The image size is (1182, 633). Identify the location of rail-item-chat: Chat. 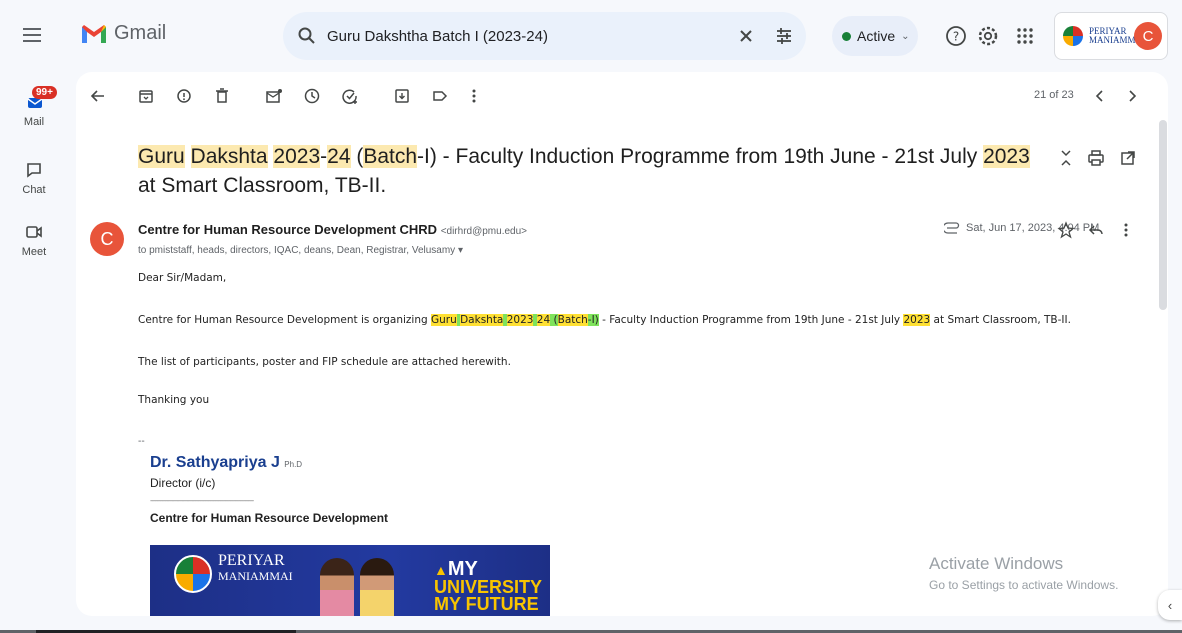
(34, 178).